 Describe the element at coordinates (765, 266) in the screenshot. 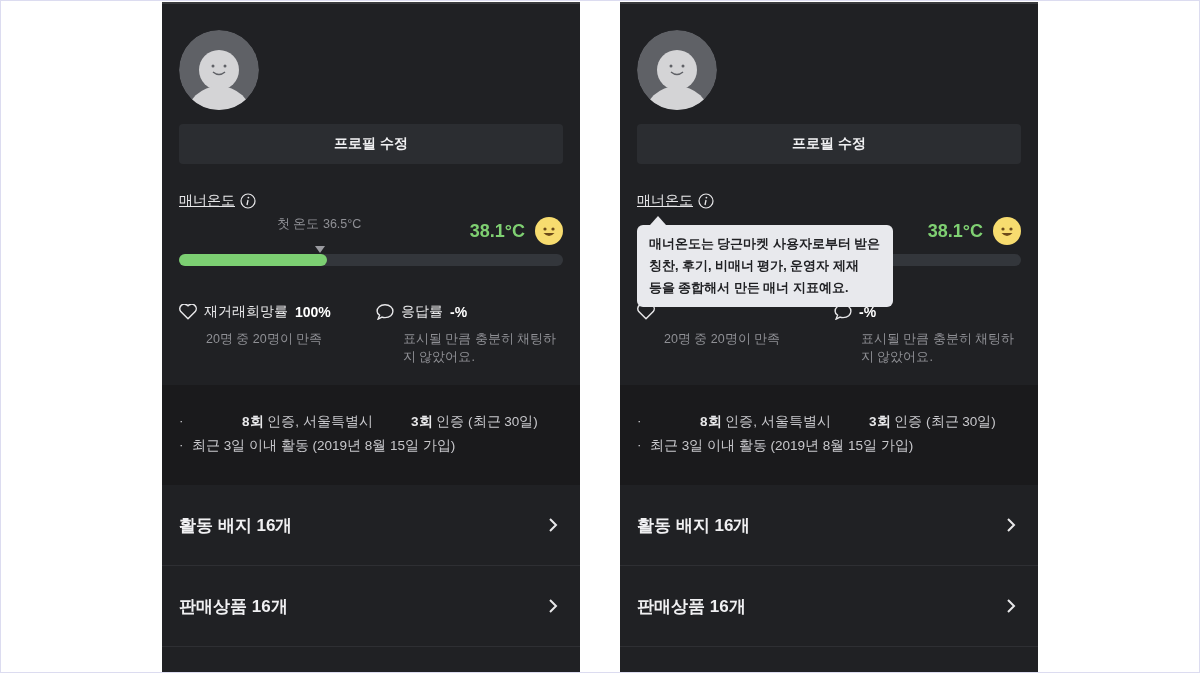

I see `tooltip: 매너온도는 당근마켓 사용자로부터 받은 칭찬, 후기, 비매너 평가, 운영자 제재 등을 종합해서 만든 매너 지표예요.` at that location.